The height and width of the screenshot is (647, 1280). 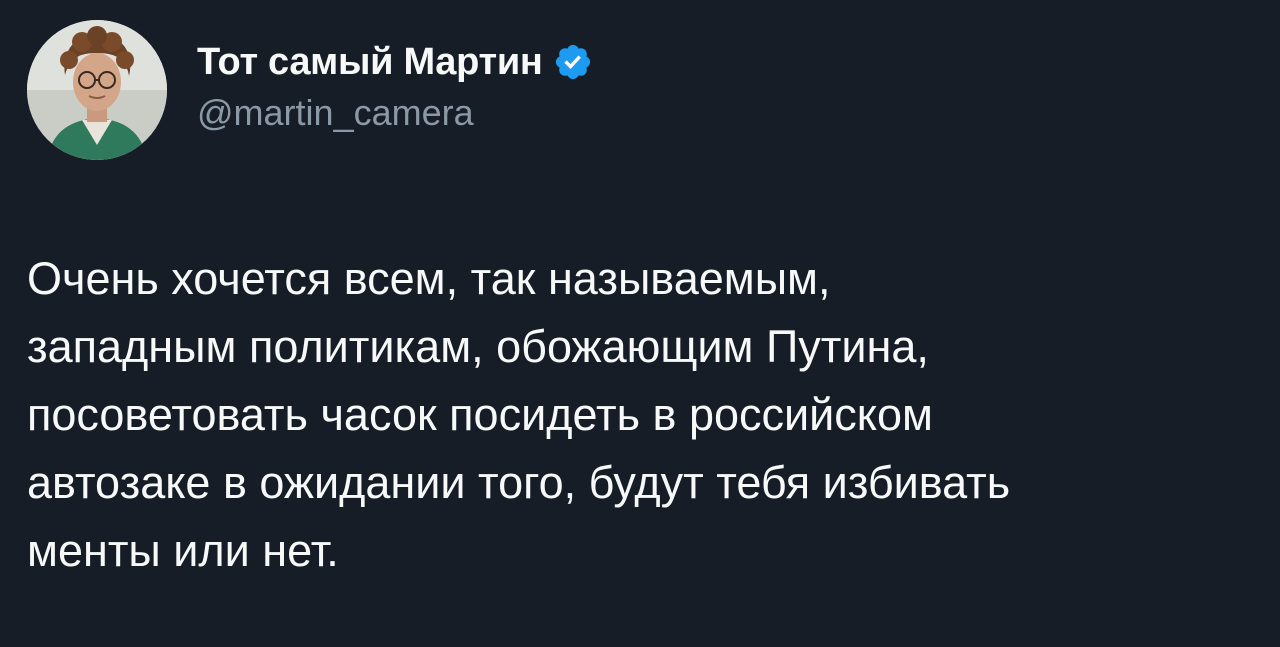 I want to click on author-handle: @martin_camera, so click(x=395, y=113).